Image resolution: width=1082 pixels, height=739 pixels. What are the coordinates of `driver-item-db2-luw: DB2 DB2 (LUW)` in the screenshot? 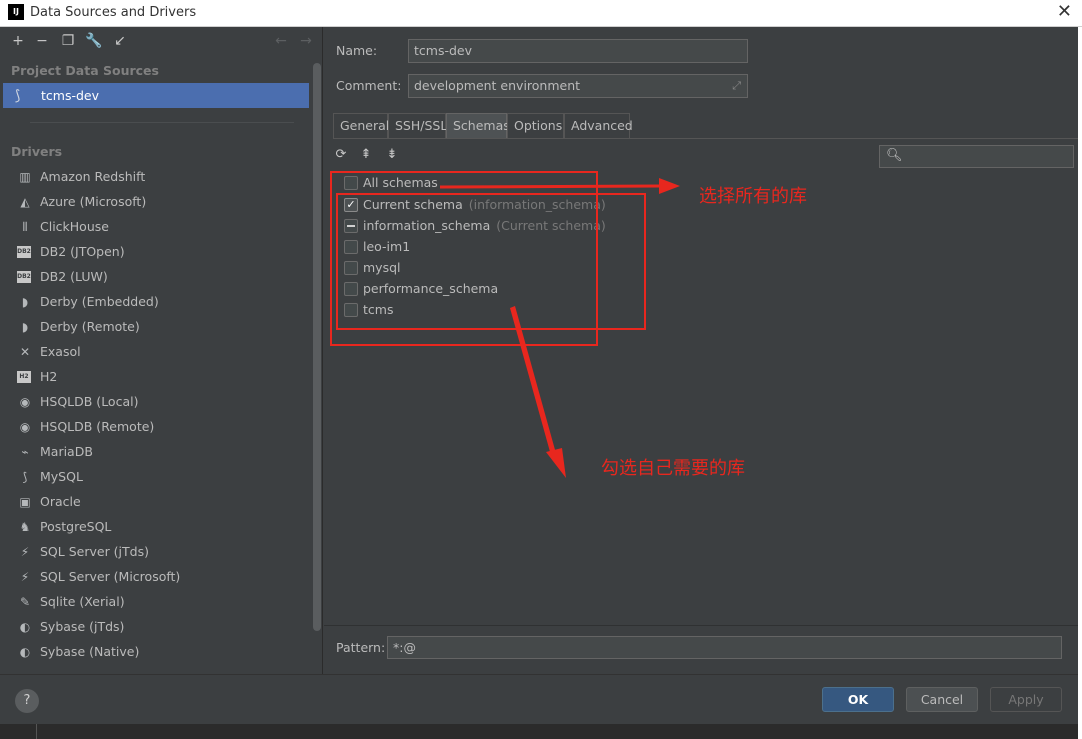 It's located at (155, 277).